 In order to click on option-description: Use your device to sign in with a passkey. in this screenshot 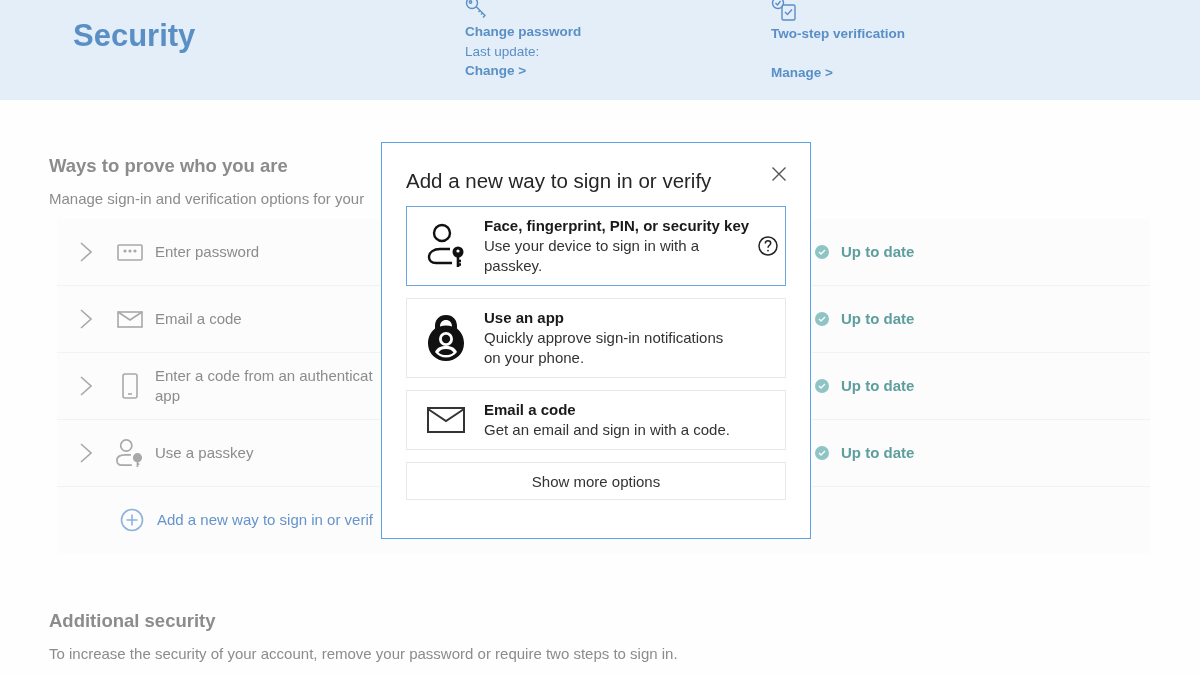, I will do `click(592, 256)`.